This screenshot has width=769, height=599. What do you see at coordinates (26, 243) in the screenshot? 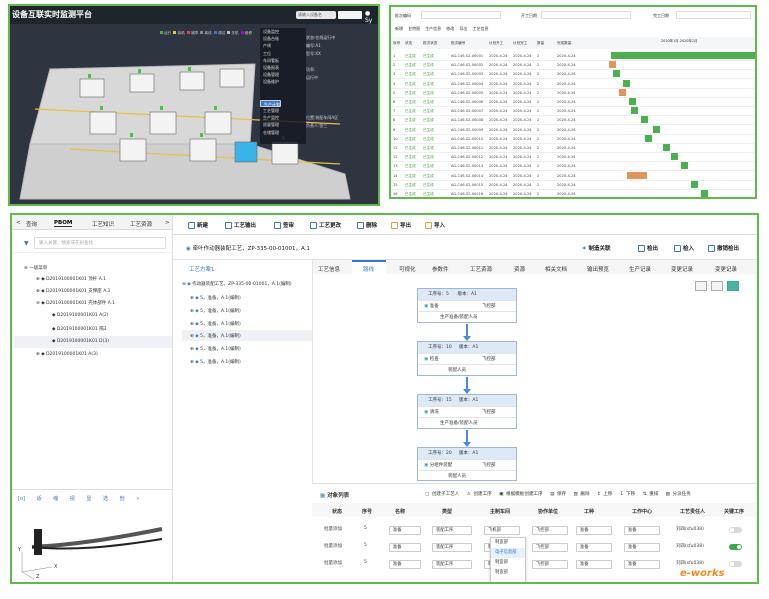
I see `filter-icon: ▼` at bounding box center [26, 243].